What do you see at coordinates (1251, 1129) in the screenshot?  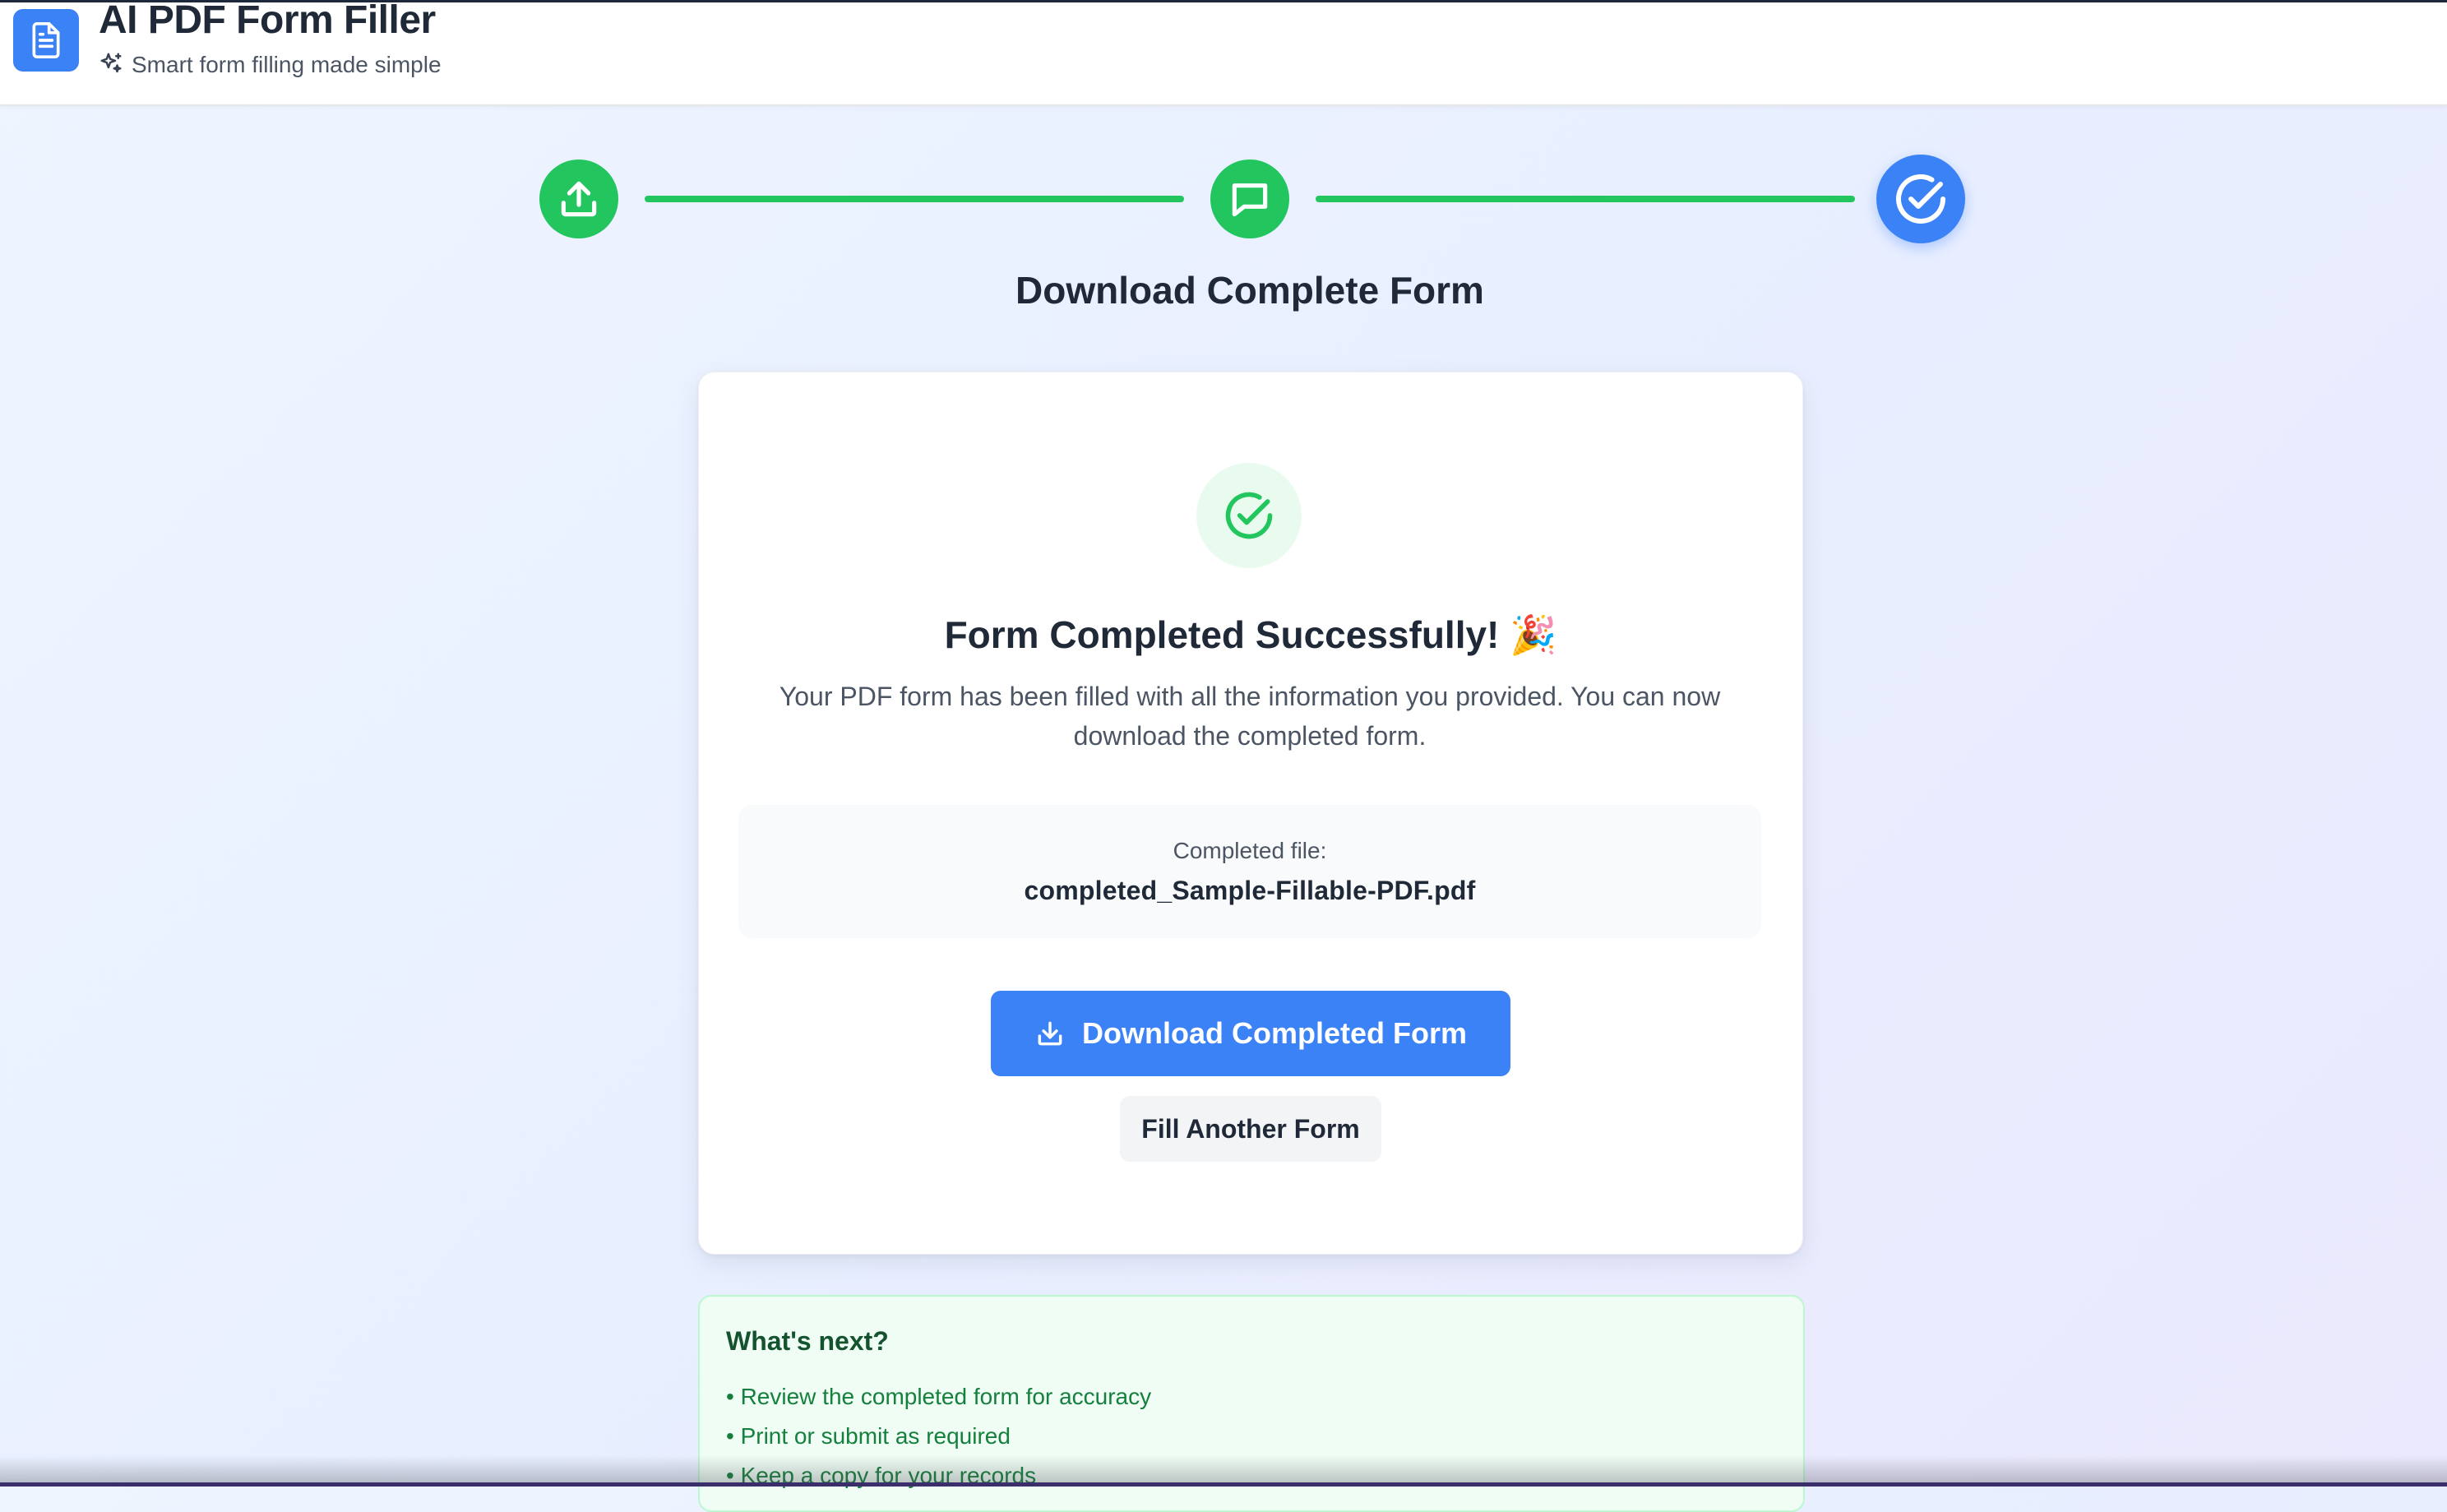 I see `fill-another-button: Fill Another Form` at bounding box center [1251, 1129].